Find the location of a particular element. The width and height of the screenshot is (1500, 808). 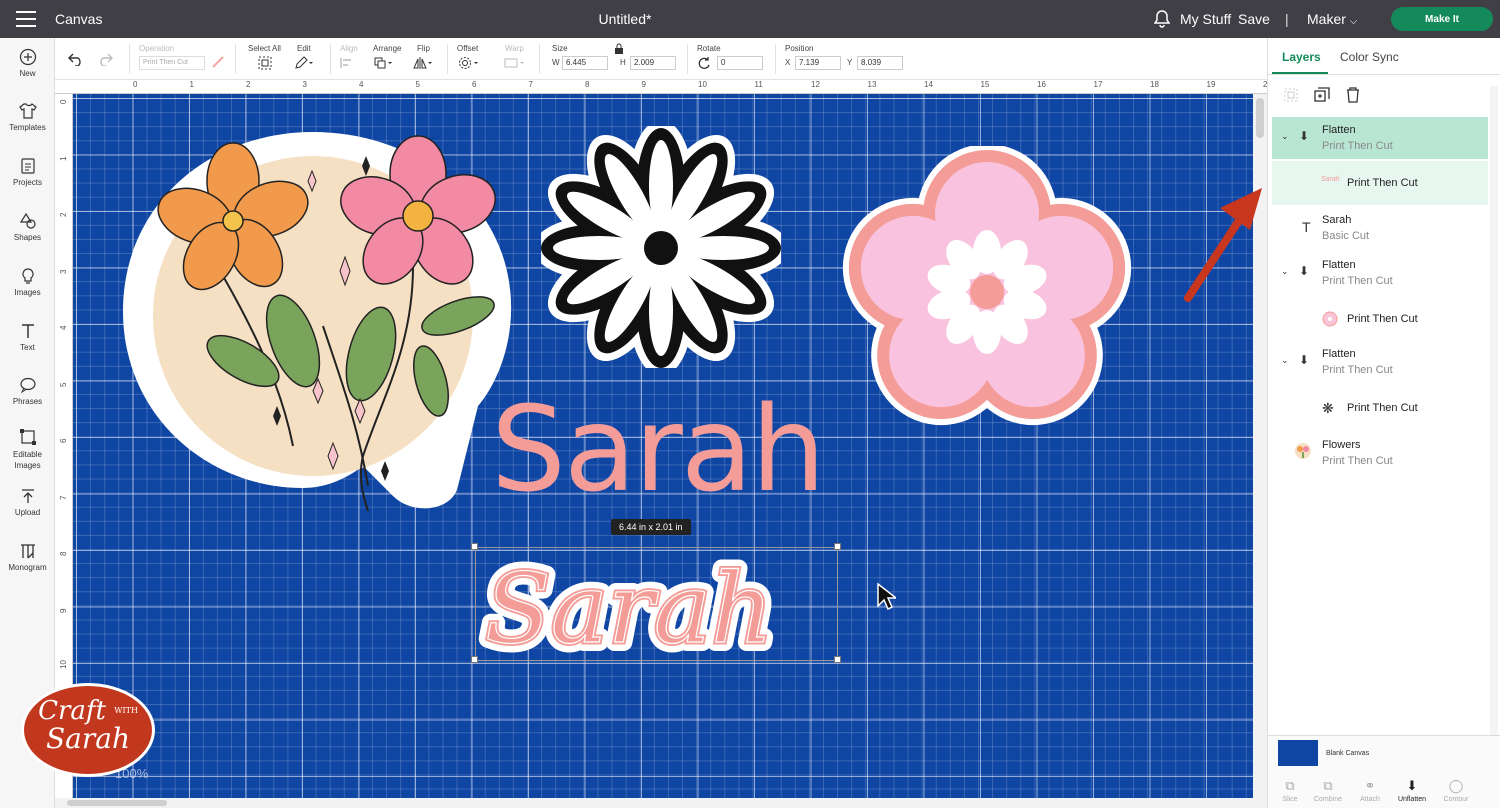

offset-icon is located at coordinates (469, 63).